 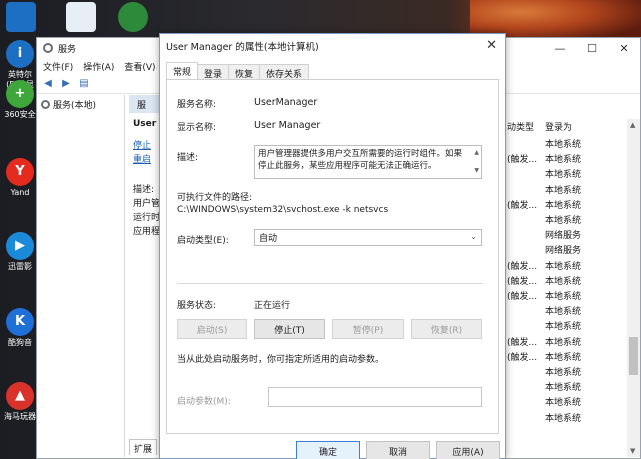 What do you see at coordinates (20, 416) in the screenshot?
I see `desktop-icon-label: 海马玩器` at bounding box center [20, 416].